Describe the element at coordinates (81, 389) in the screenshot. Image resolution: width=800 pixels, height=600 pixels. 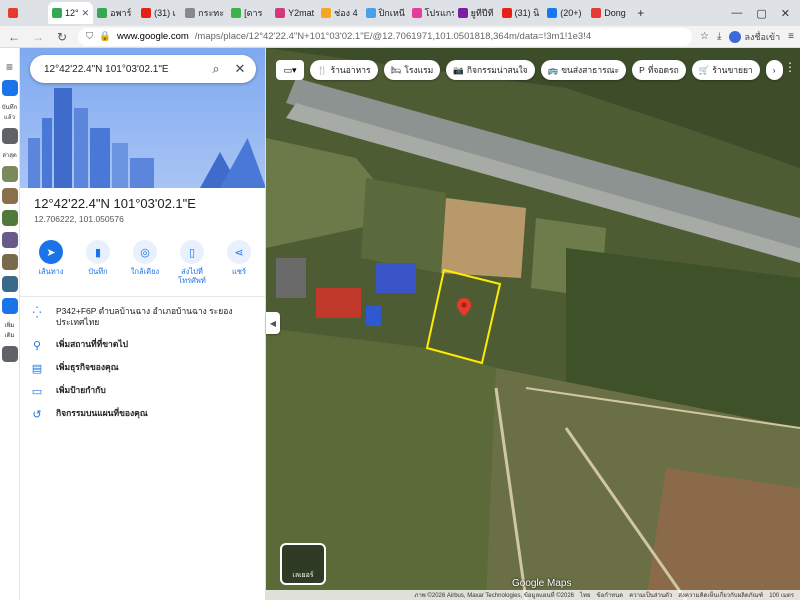
I see `info-text: เพิ่มป้ายกำกับ` at that location.